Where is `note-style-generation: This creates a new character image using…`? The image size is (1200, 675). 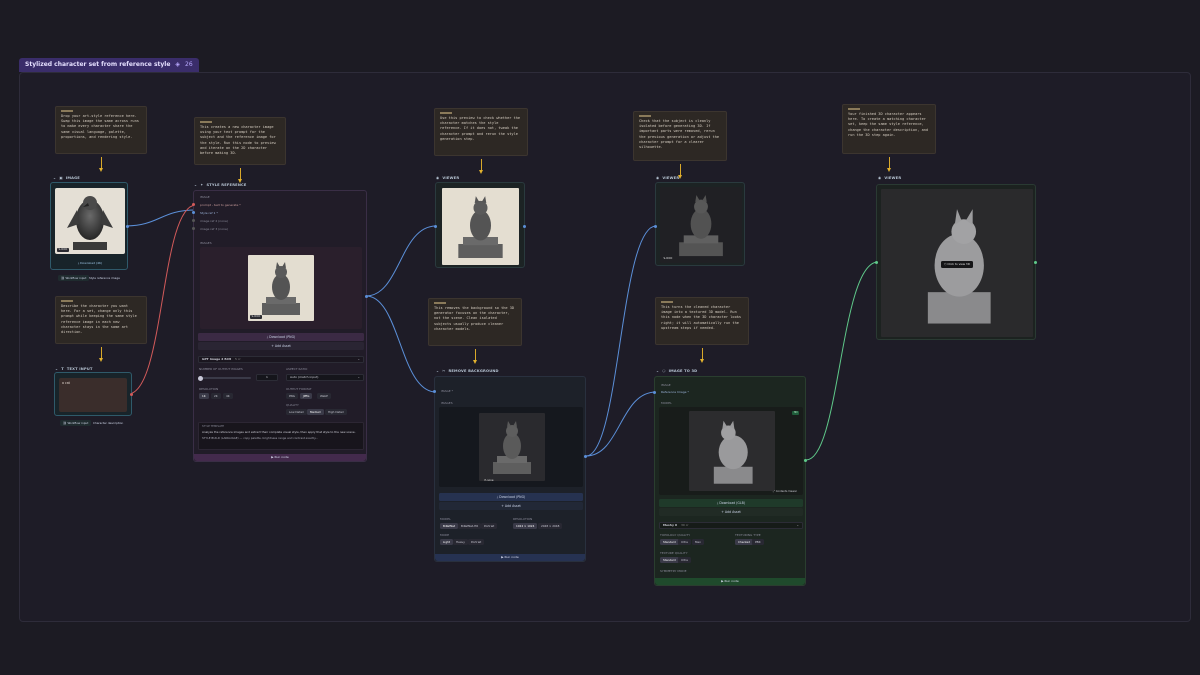 note-style-generation: This creates a new character image using… is located at coordinates (240, 150).